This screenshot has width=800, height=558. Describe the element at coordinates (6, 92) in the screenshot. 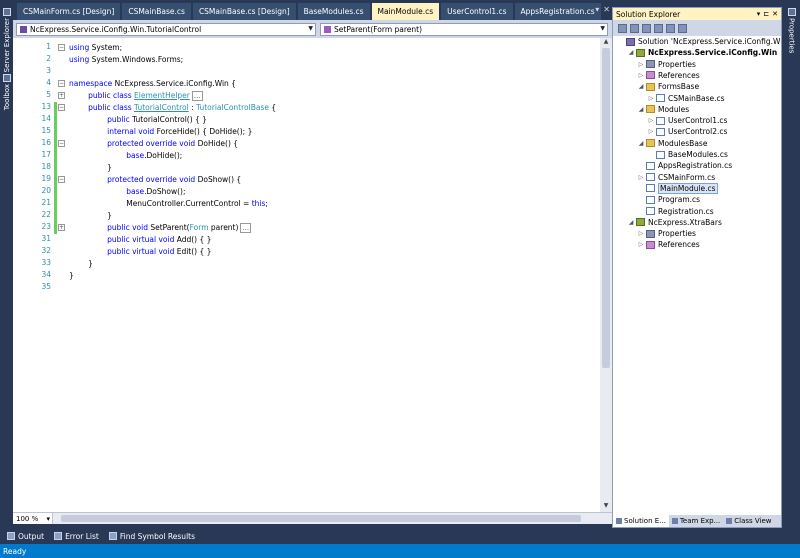

I see `toolbox-tab: Toolbox` at that location.